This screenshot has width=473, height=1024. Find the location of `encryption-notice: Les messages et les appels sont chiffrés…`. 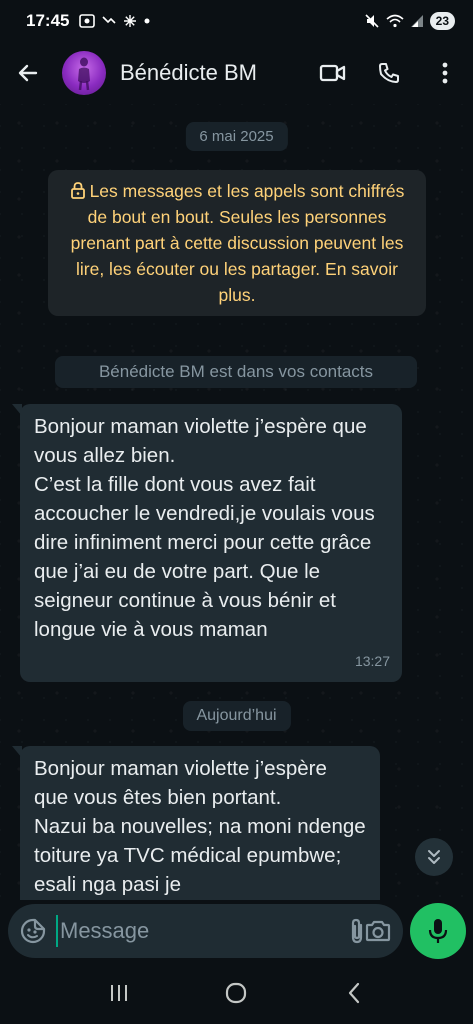

encryption-notice: Les messages et les appels sont chiffrés… is located at coordinates (237, 243).